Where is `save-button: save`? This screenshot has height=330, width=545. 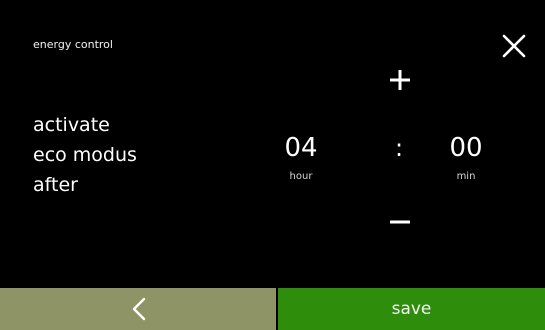 save-button: save is located at coordinates (411, 309).